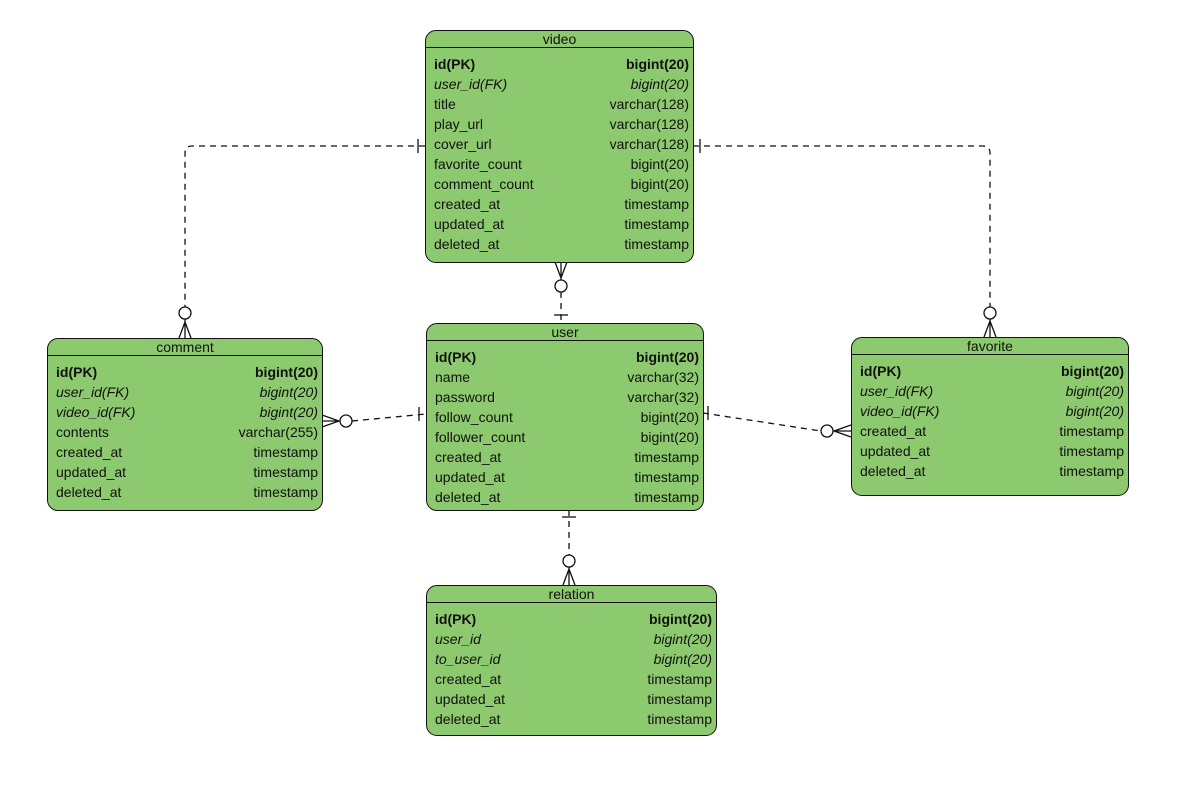 This screenshot has width=1183, height=786. Describe the element at coordinates (990, 411) in the screenshot. I see `column-row: video_id(FK) bigint(20)` at that location.